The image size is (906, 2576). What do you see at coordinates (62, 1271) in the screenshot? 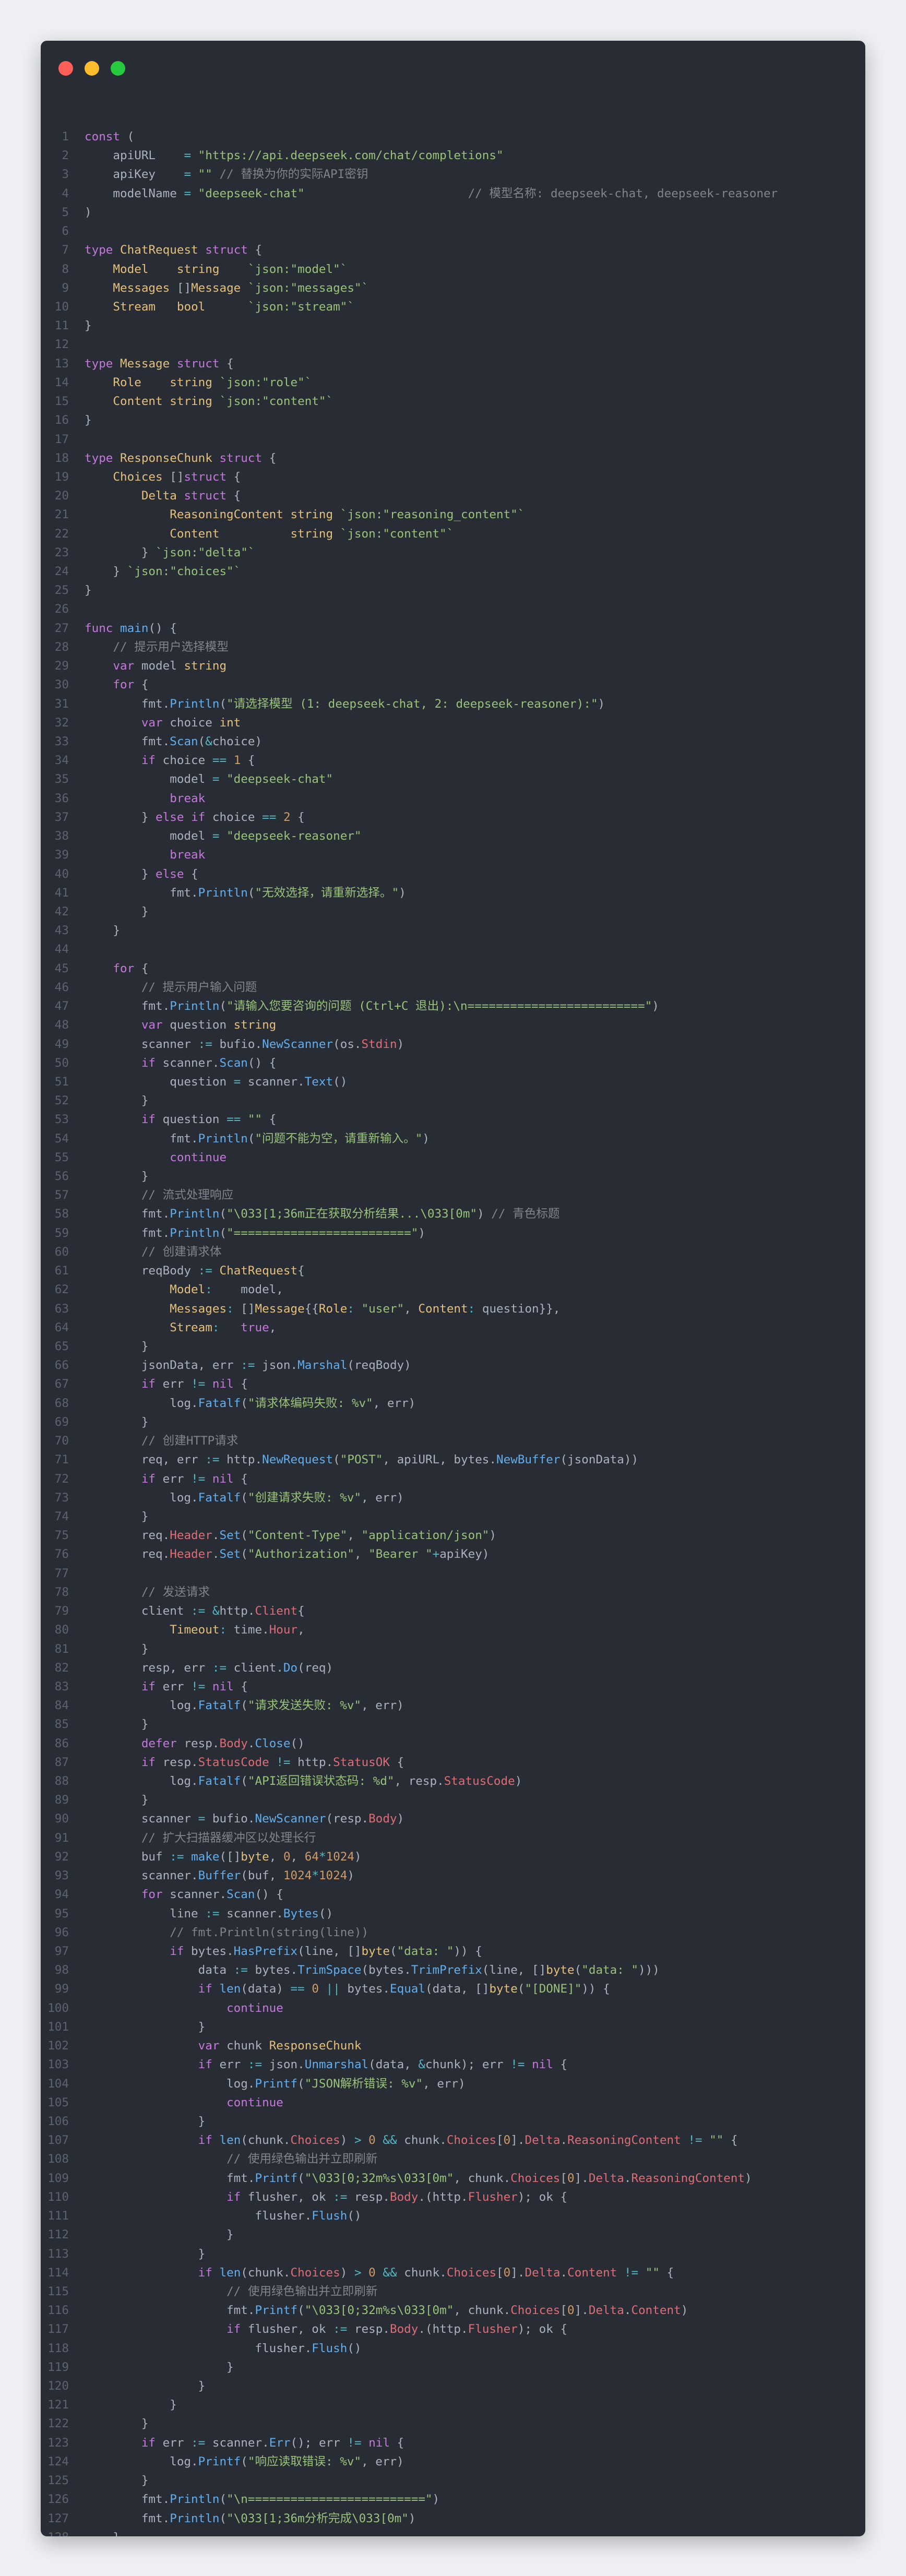
I see `line-number: 61` at bounding box center [62, 1271].